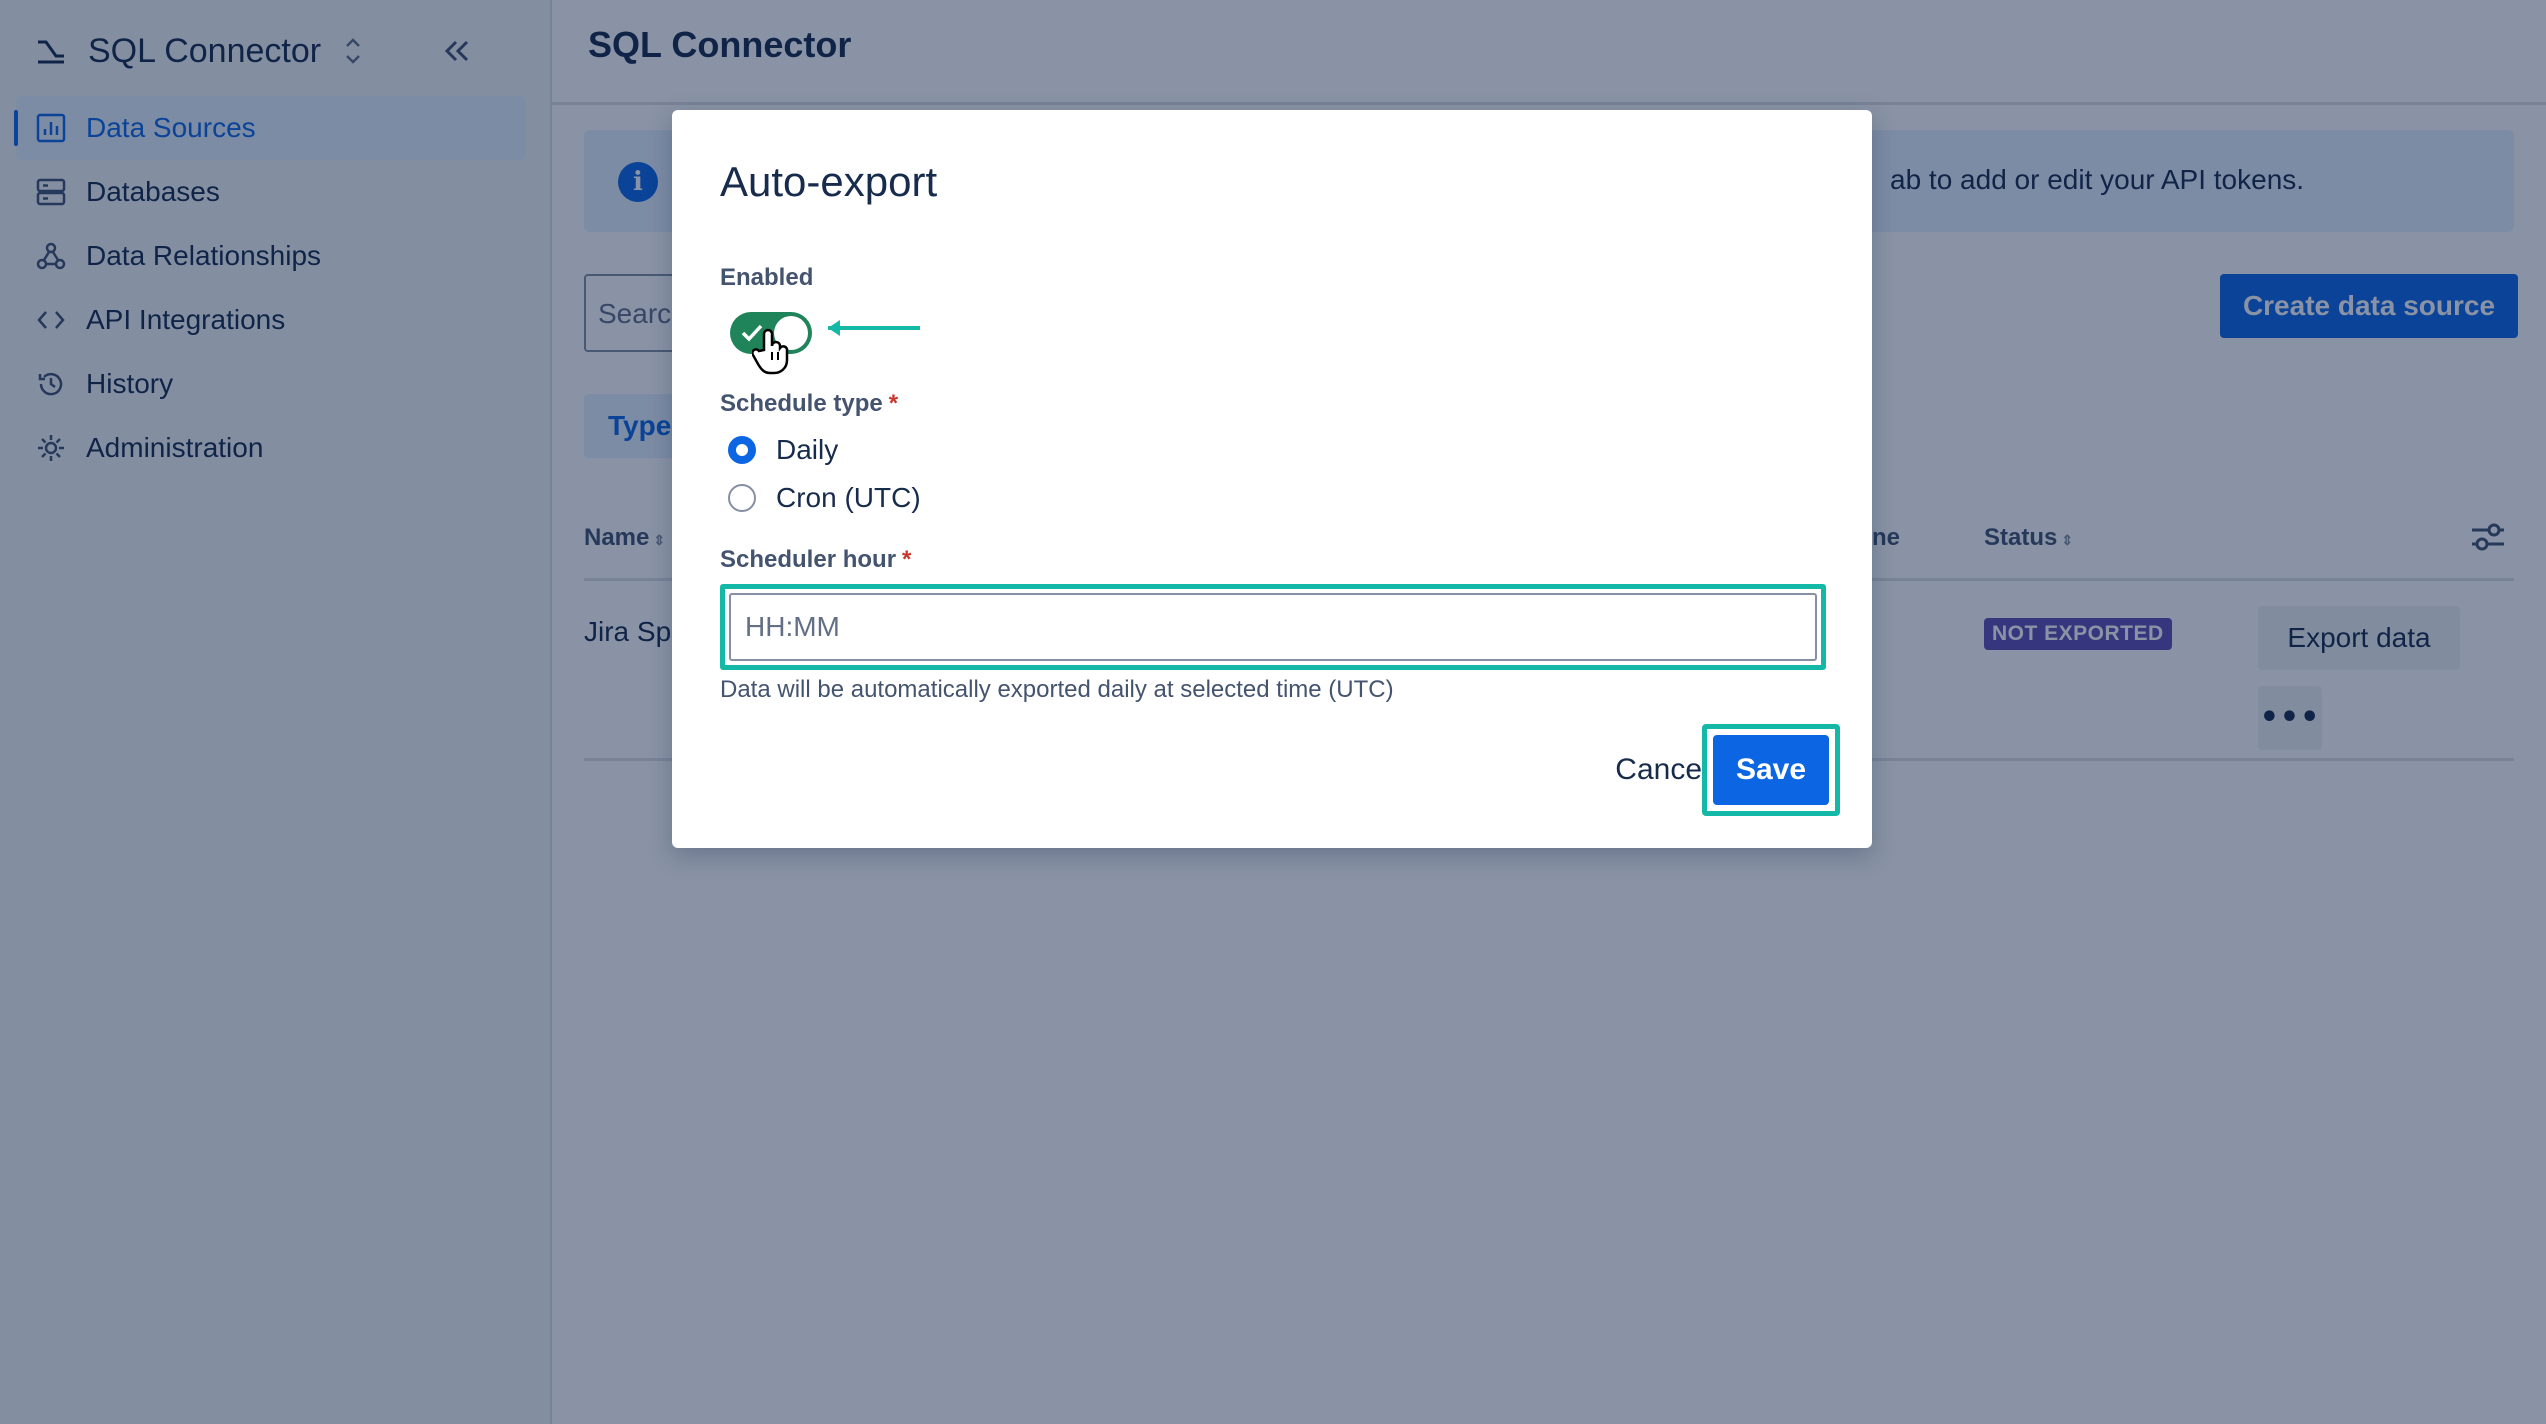 Image resolution: width=2546 pixels, height=1424 pixels. I want to click on enabled-label: Enabled, so click(767, 277).